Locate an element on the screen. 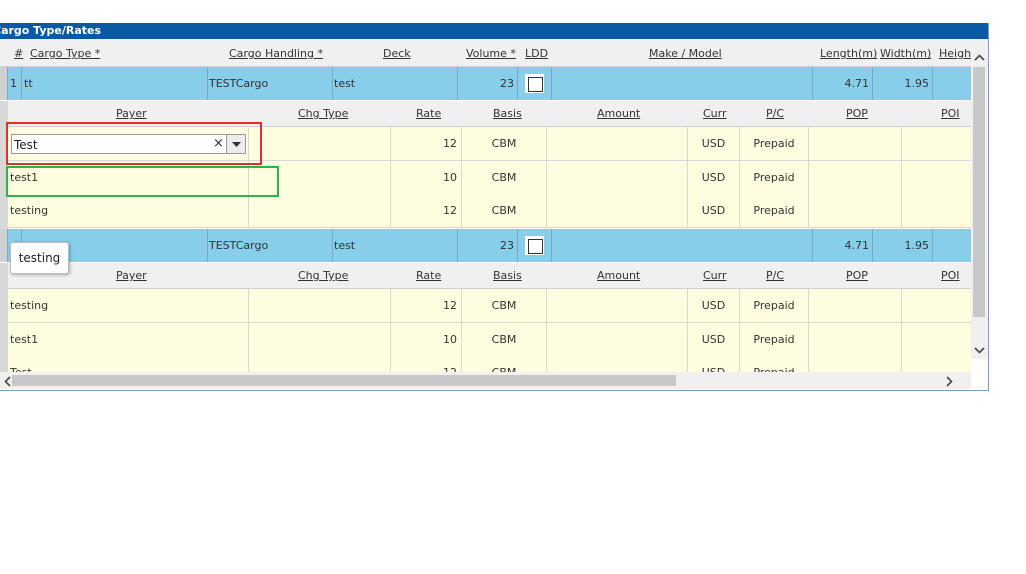  col-header-cargo-type: Cargo Type * is located at coordinates (65, 52).